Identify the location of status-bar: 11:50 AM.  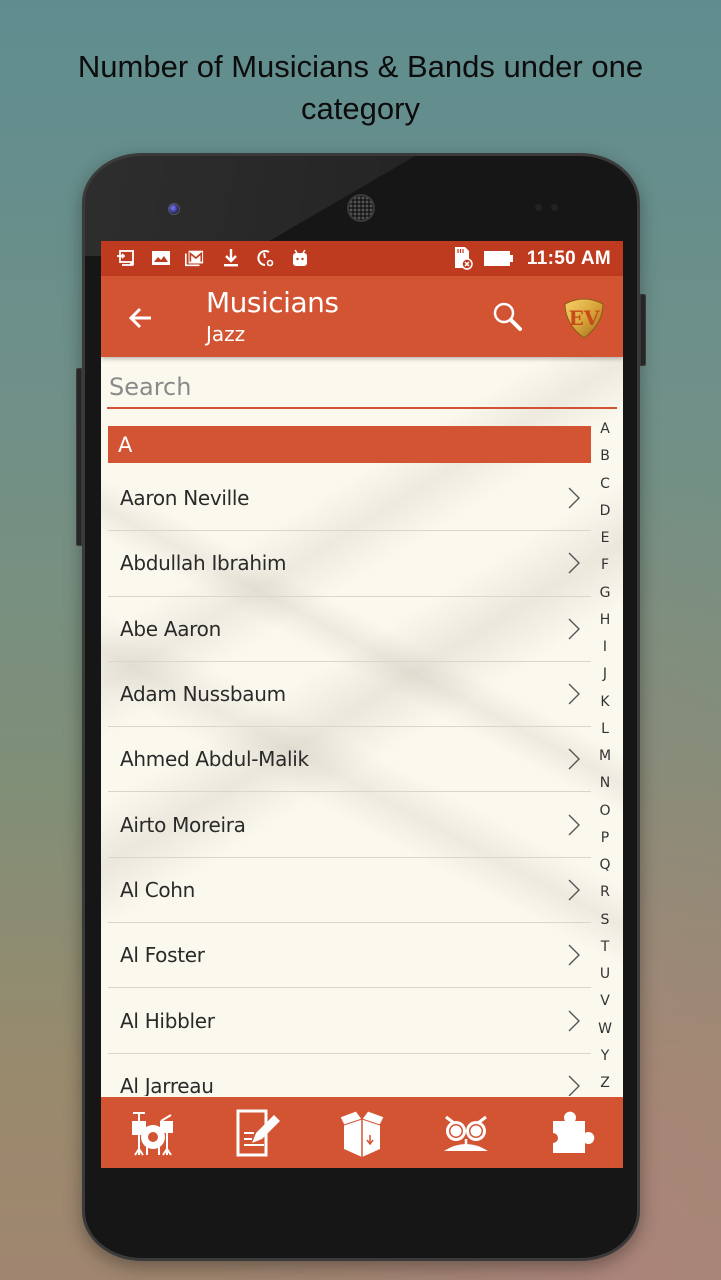
(362, 258).